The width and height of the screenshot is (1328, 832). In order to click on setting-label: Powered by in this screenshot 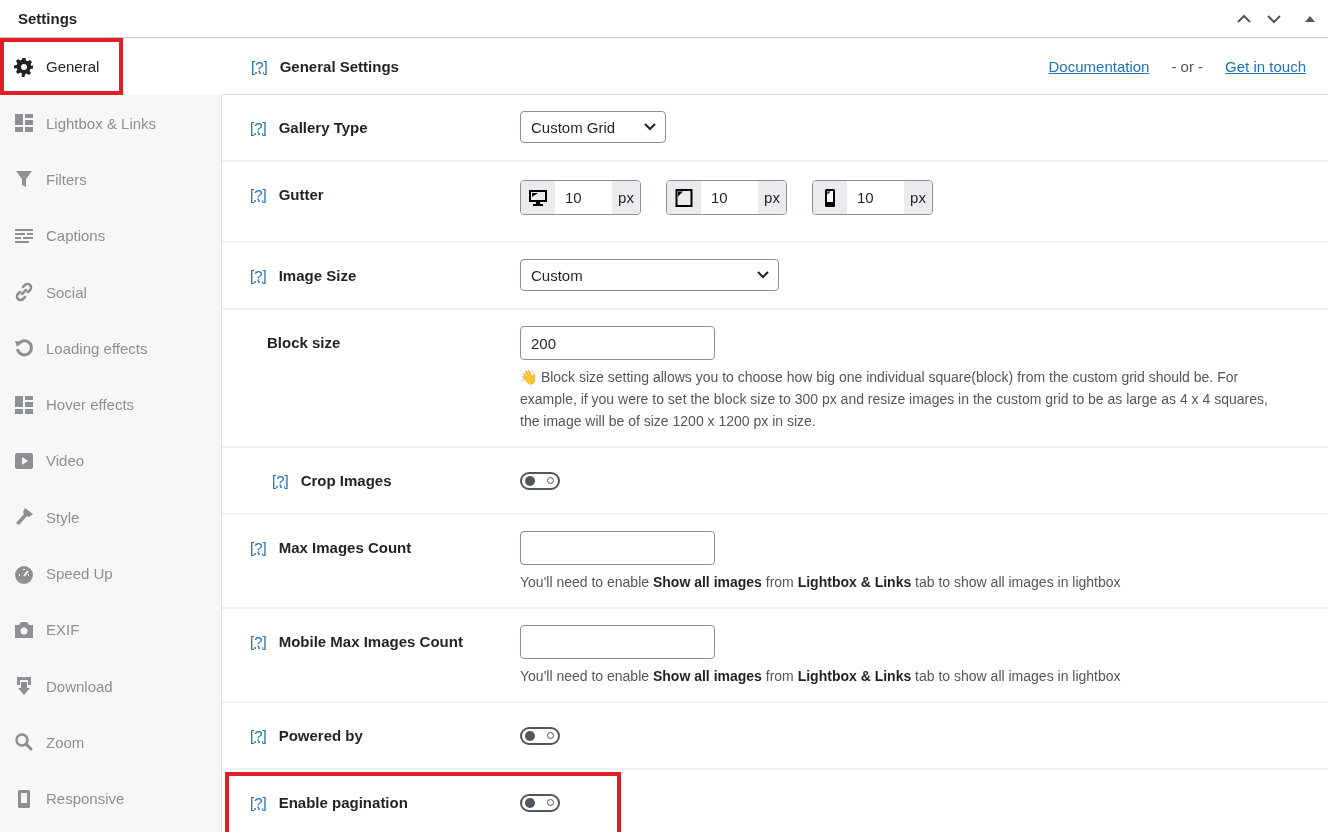, I will do `click(320, 735)`.